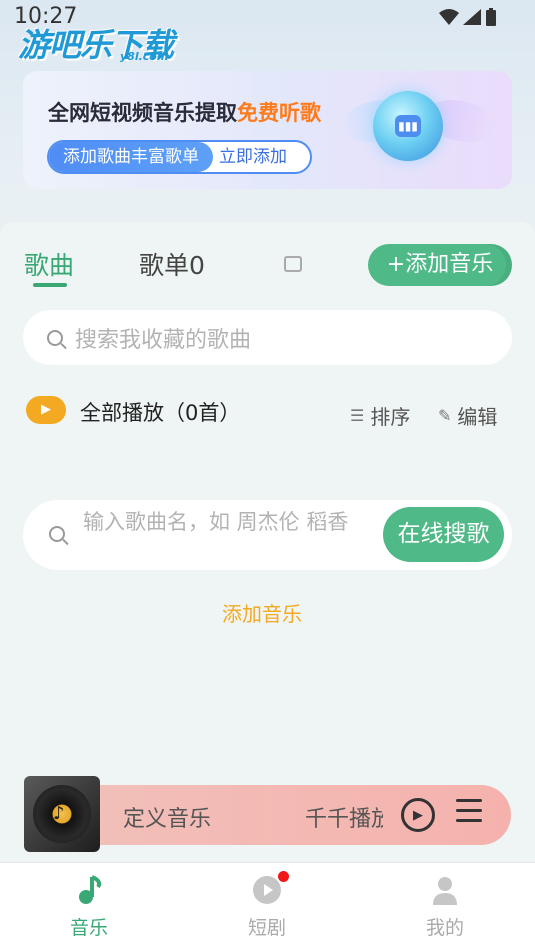  What do you see at coordinates (344, 819) in the screenshot?
I see `player-scroll-text: 千千播放` at bounding box center [344, 819].